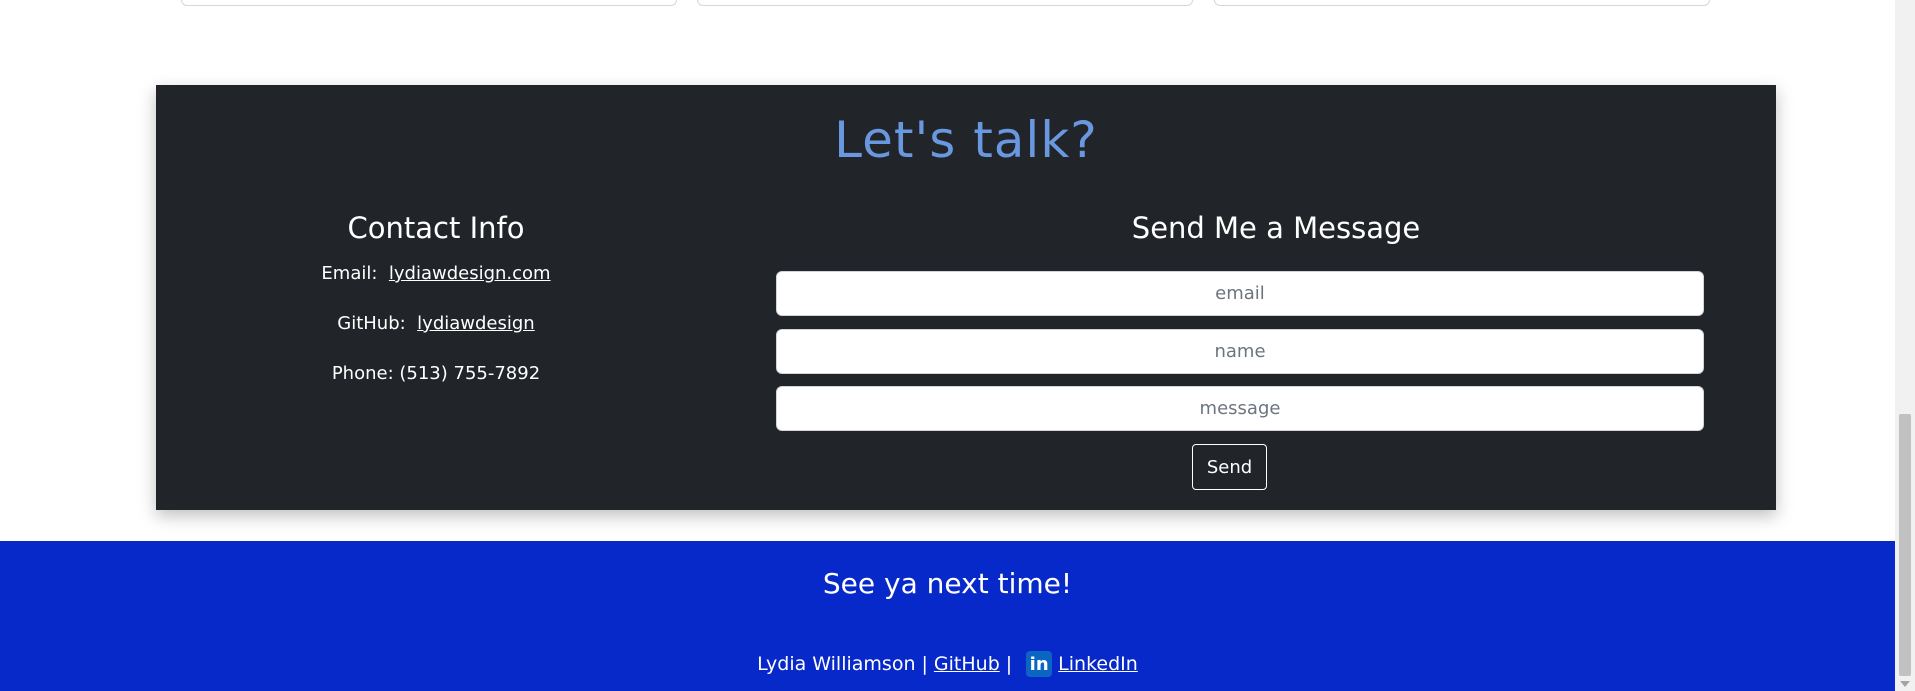 The image size is (1915, 691). What do you see at coordinates (842, 664) in the screenshot?
I see `footer-author: Lydia Williamson |` at bounding box center [842, 664].